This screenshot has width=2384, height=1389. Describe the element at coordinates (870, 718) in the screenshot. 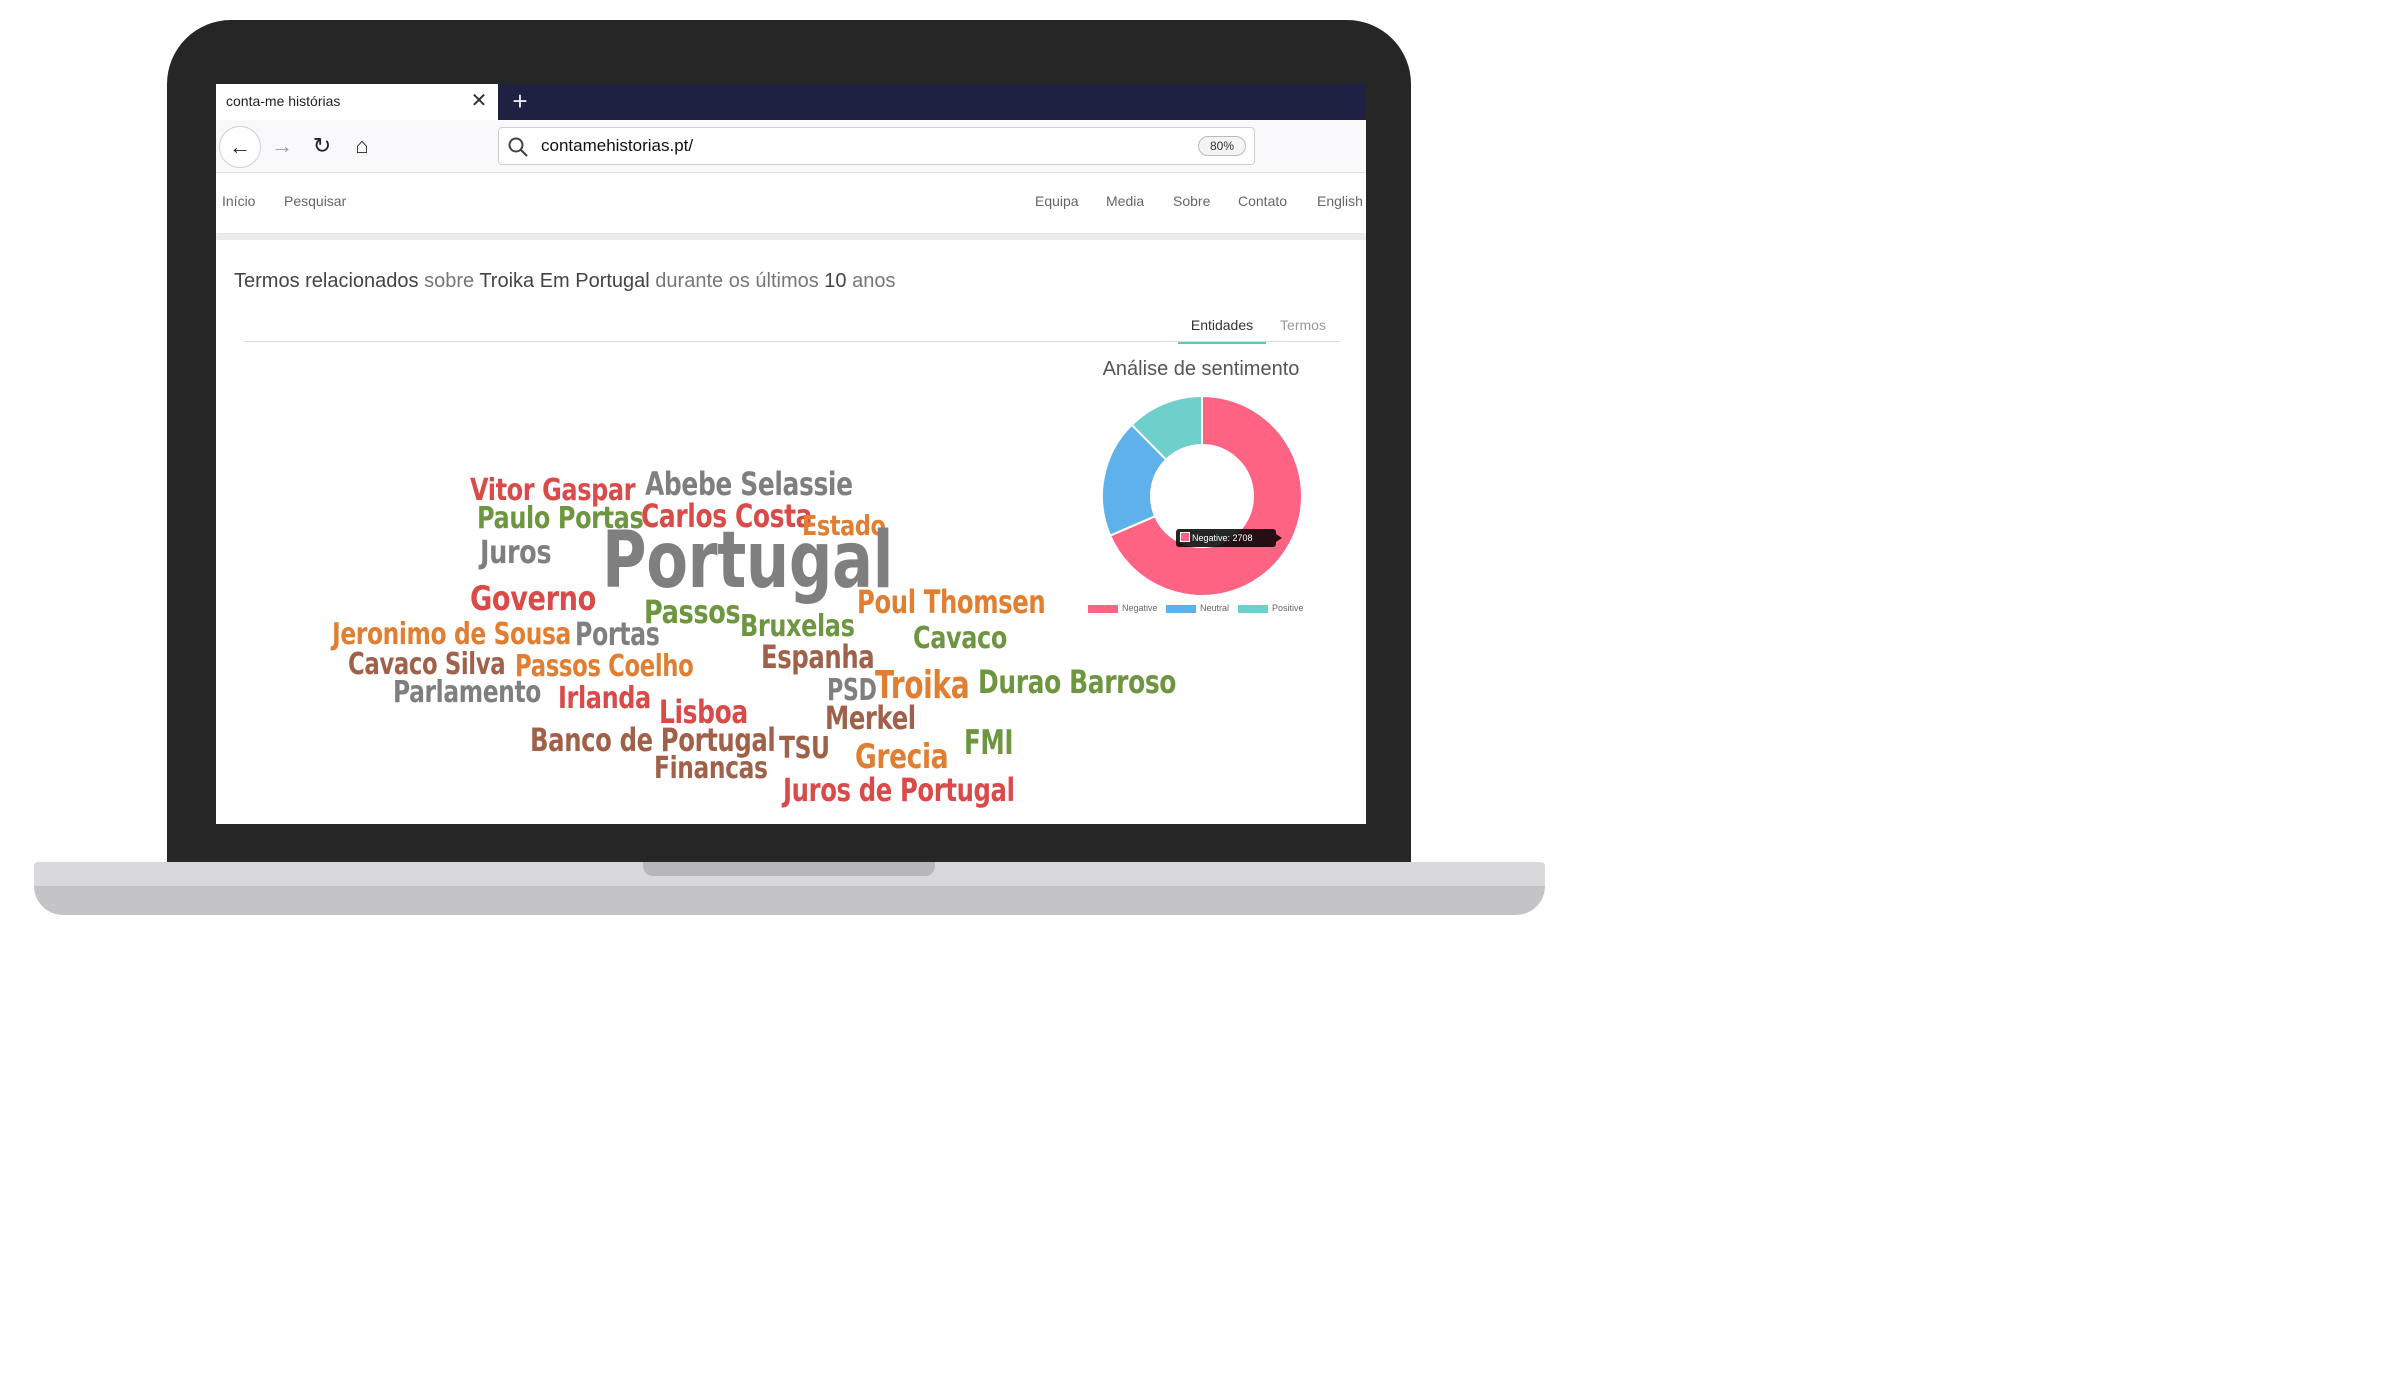

I see `word-cloud-term: Merkel` at that location.